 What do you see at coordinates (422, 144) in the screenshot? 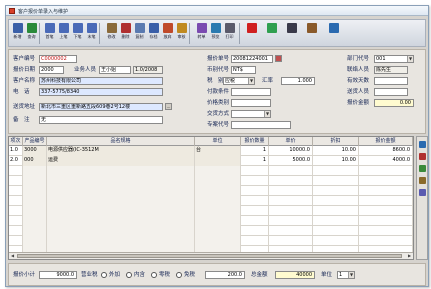
I see `row-insert-icon` at bounding box center [422, 144].